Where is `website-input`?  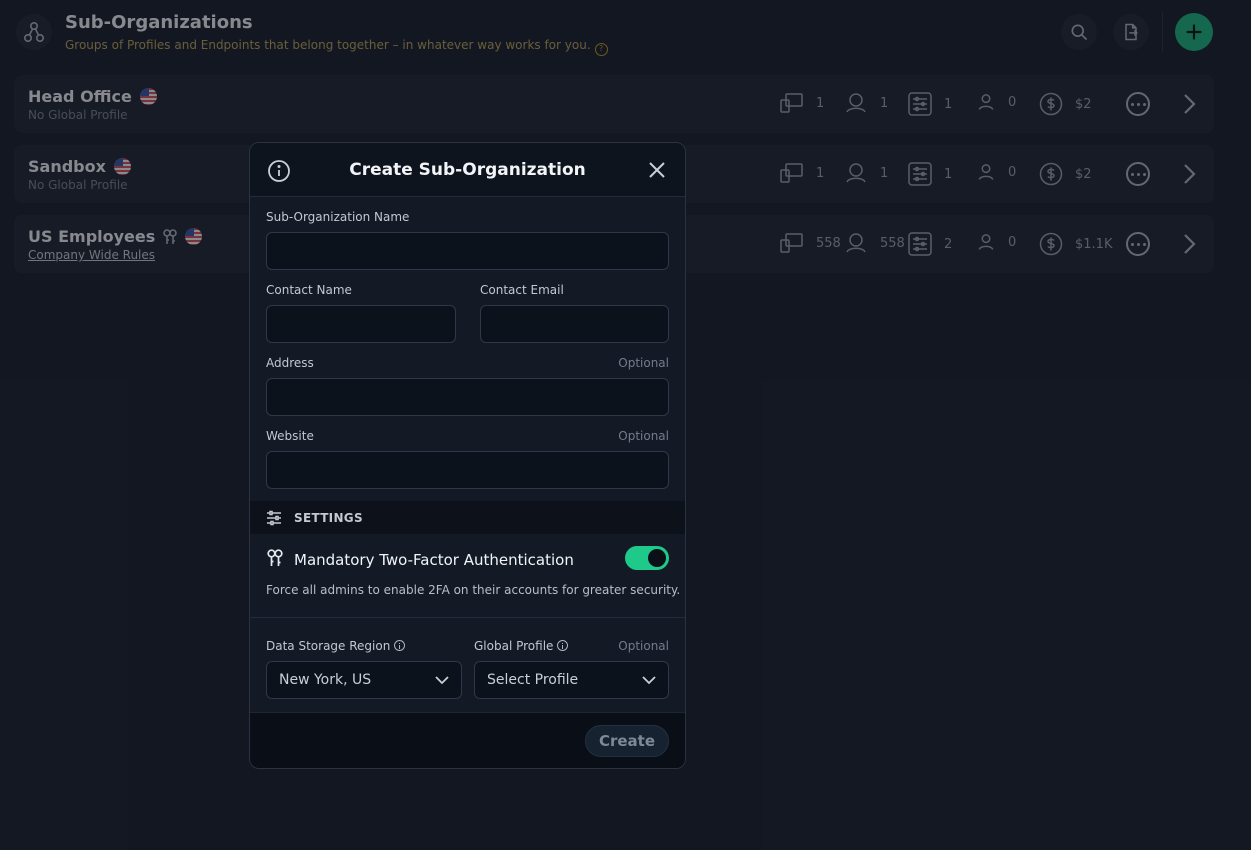
website-input is located at coordinates (467, 470).